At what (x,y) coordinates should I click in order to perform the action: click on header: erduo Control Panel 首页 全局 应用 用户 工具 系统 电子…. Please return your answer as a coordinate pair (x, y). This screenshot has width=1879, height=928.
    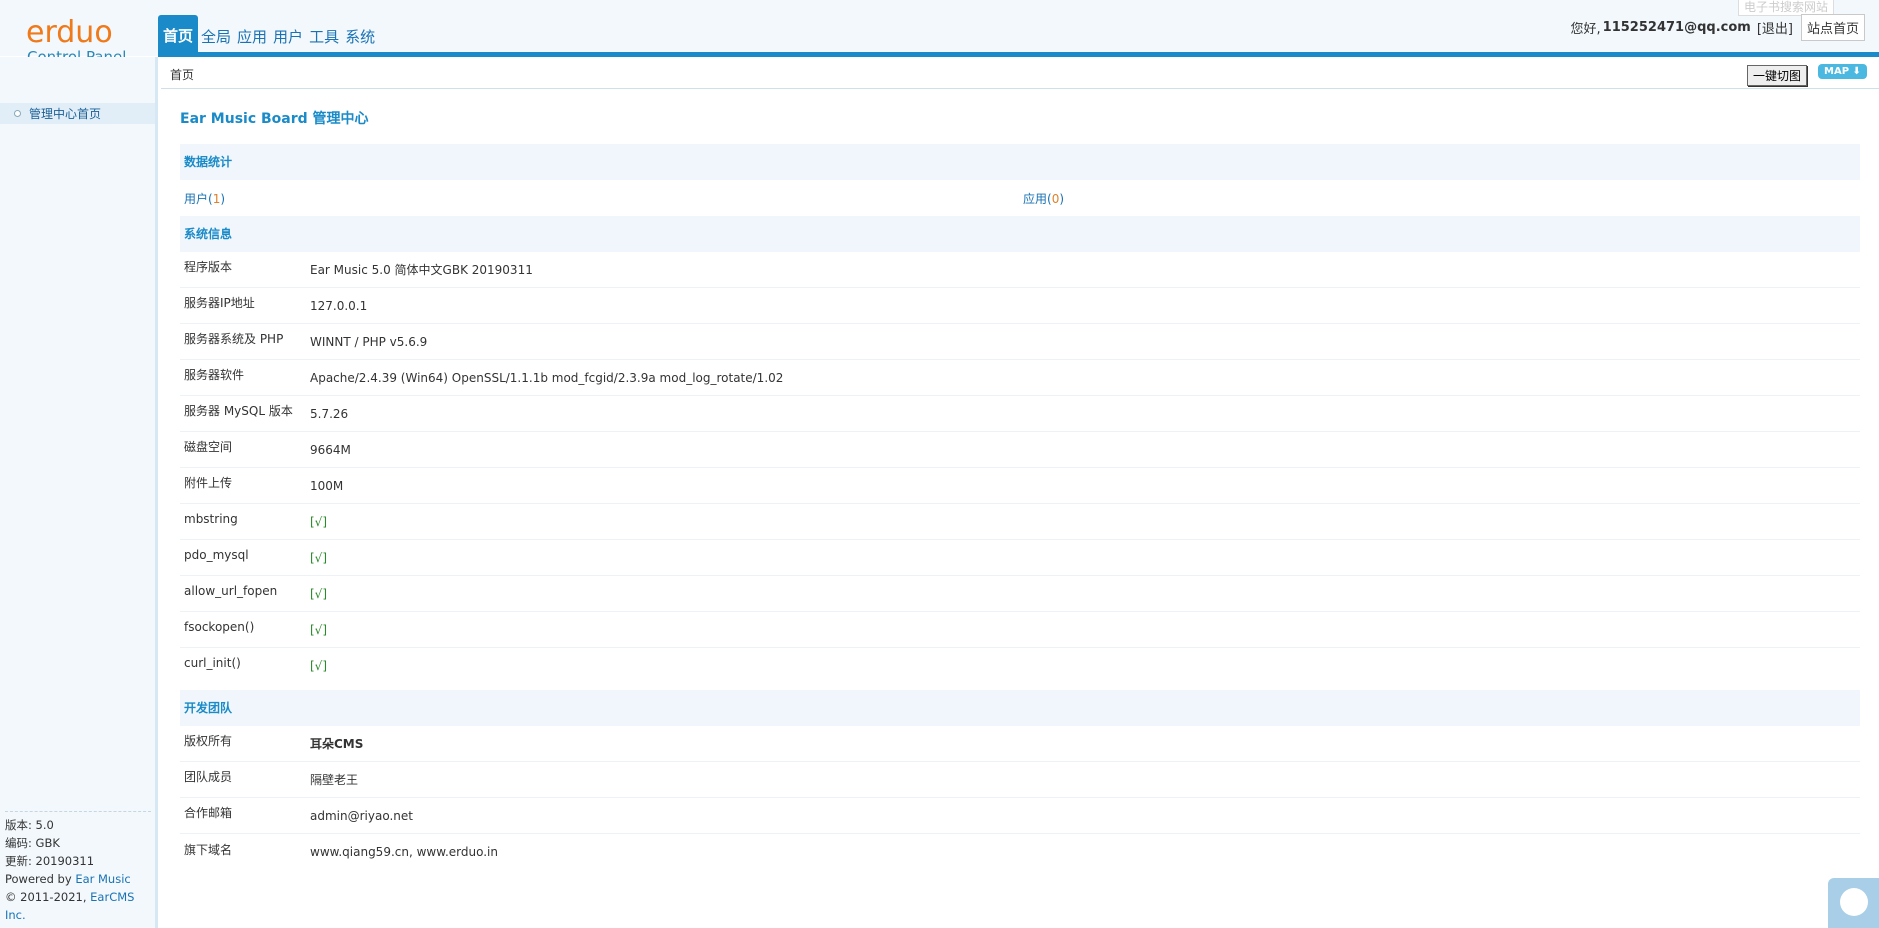
    Looking at the image, I should click on (939, 33).